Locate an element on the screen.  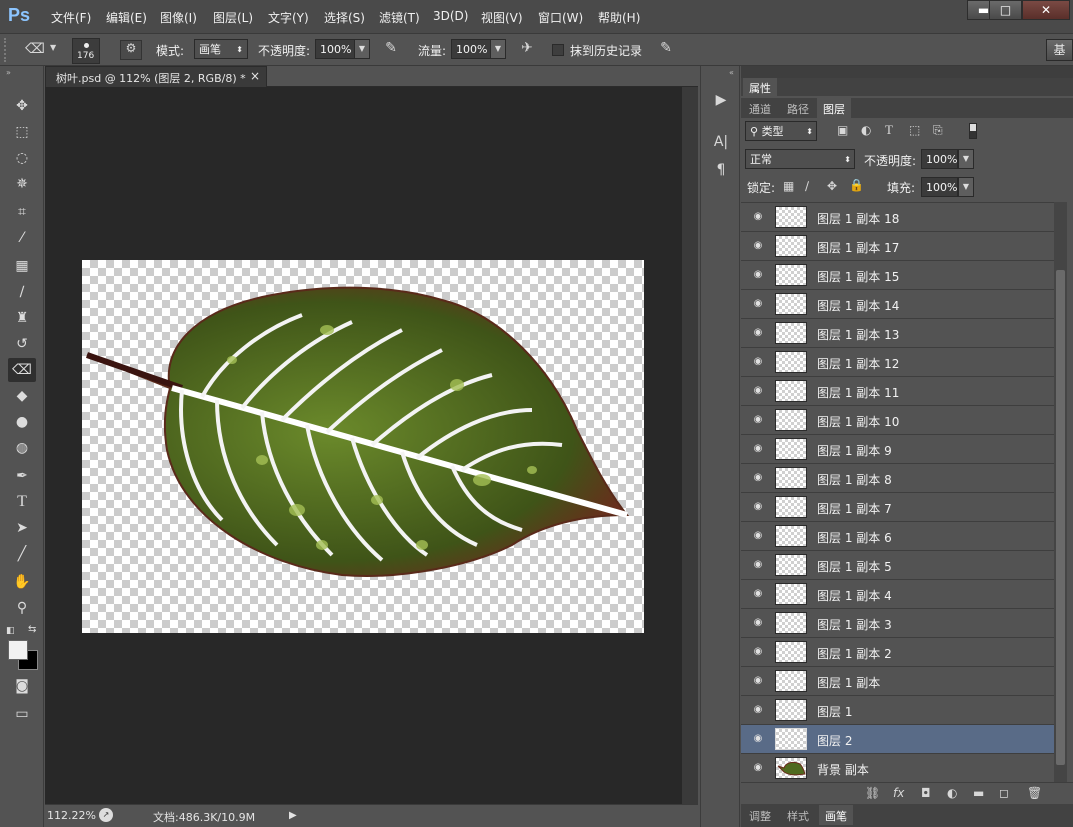
dodge-tool-icon: ◍ is located at coordinates (22, 448).